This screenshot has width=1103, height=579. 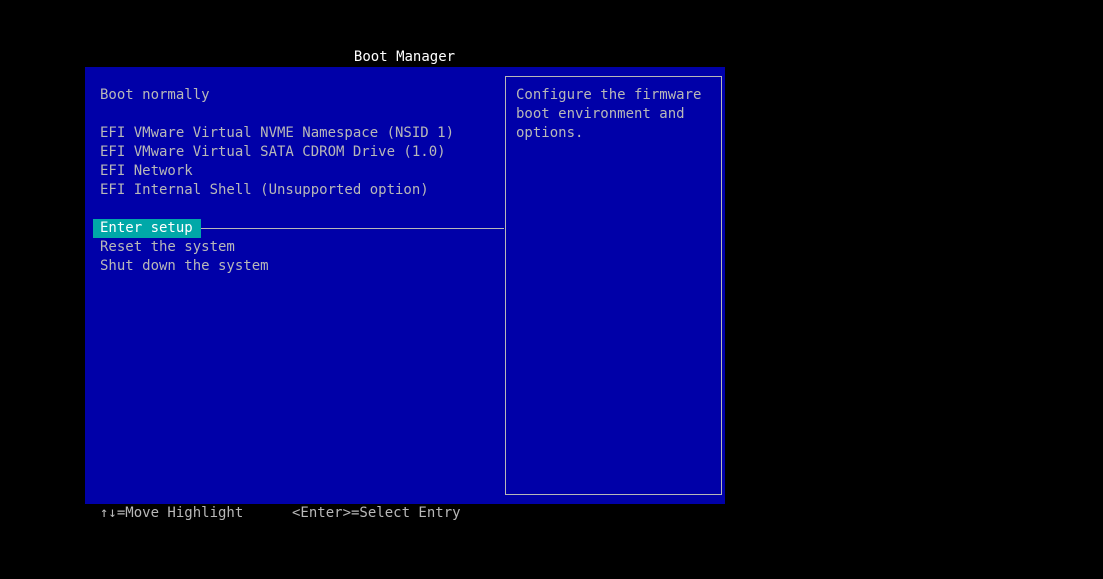 What do you see at coordinates (264, 190) in the screenshot?
I see `menu-item-internal-shell: EFI Internal Shell (Unsupported option)` at bounding box center [264, 190].